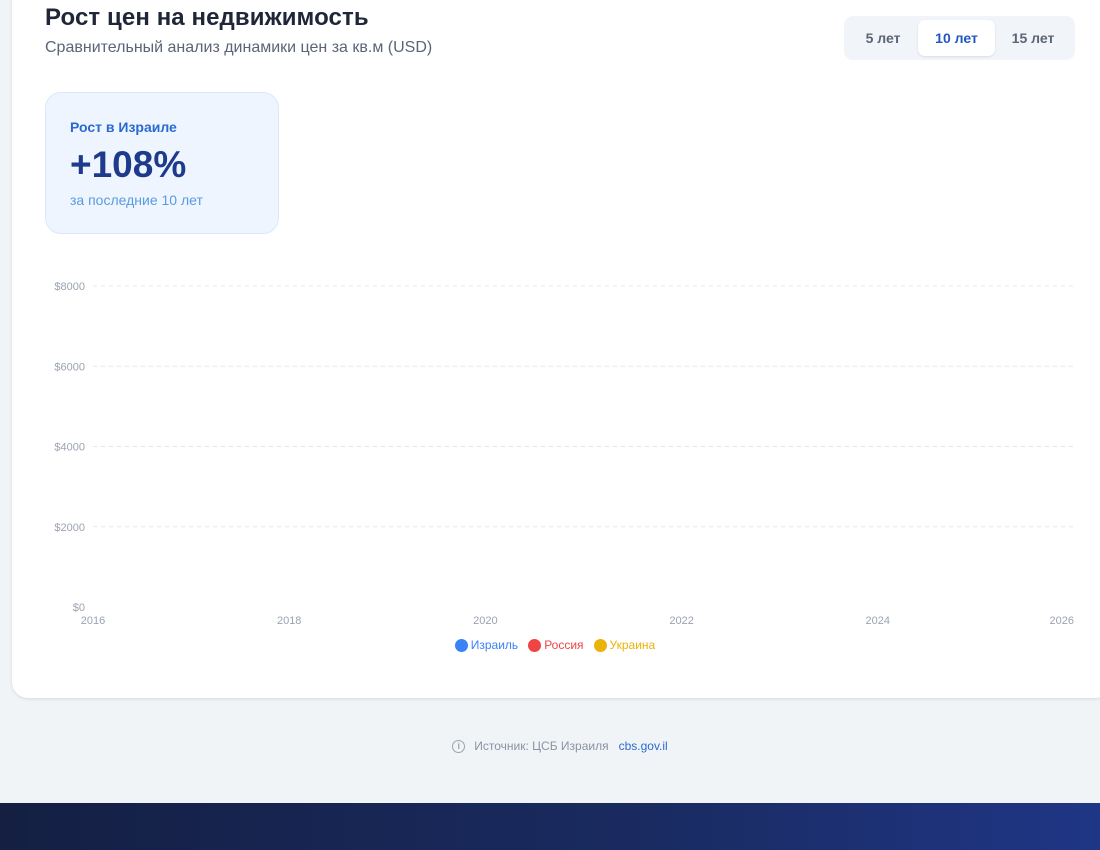  Describe the element at coordinates (93, 621) in the screenshot. I see `x-tick-label: 2016` at that location.